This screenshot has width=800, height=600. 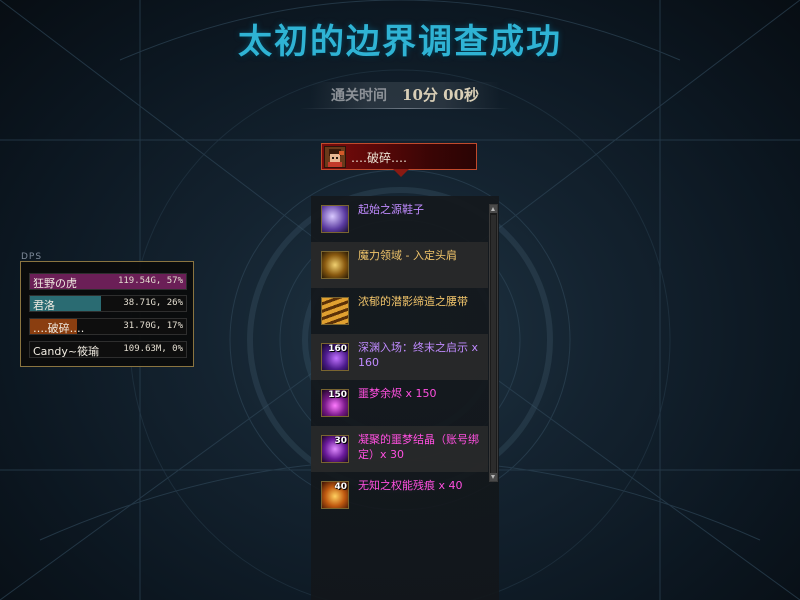 What do you see at coordinates (413, 301) in the screenshot?
I see `reward-item-name: 浓郁的潜影缔造之腰带` at bounding box center [413, 301].